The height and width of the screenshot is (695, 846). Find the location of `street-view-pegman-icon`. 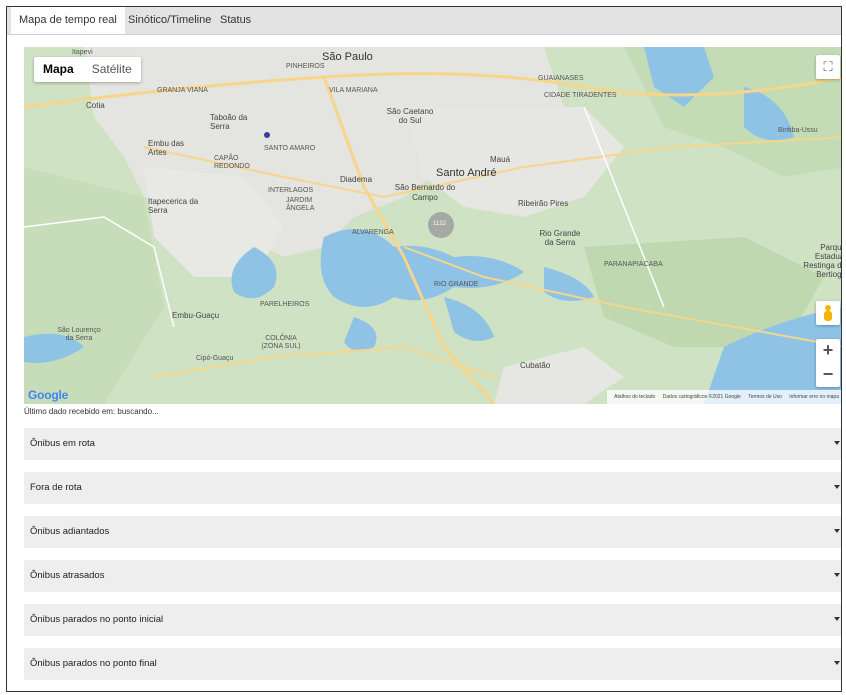

street-view-pegman-icon is located at coordinates (828, 313).